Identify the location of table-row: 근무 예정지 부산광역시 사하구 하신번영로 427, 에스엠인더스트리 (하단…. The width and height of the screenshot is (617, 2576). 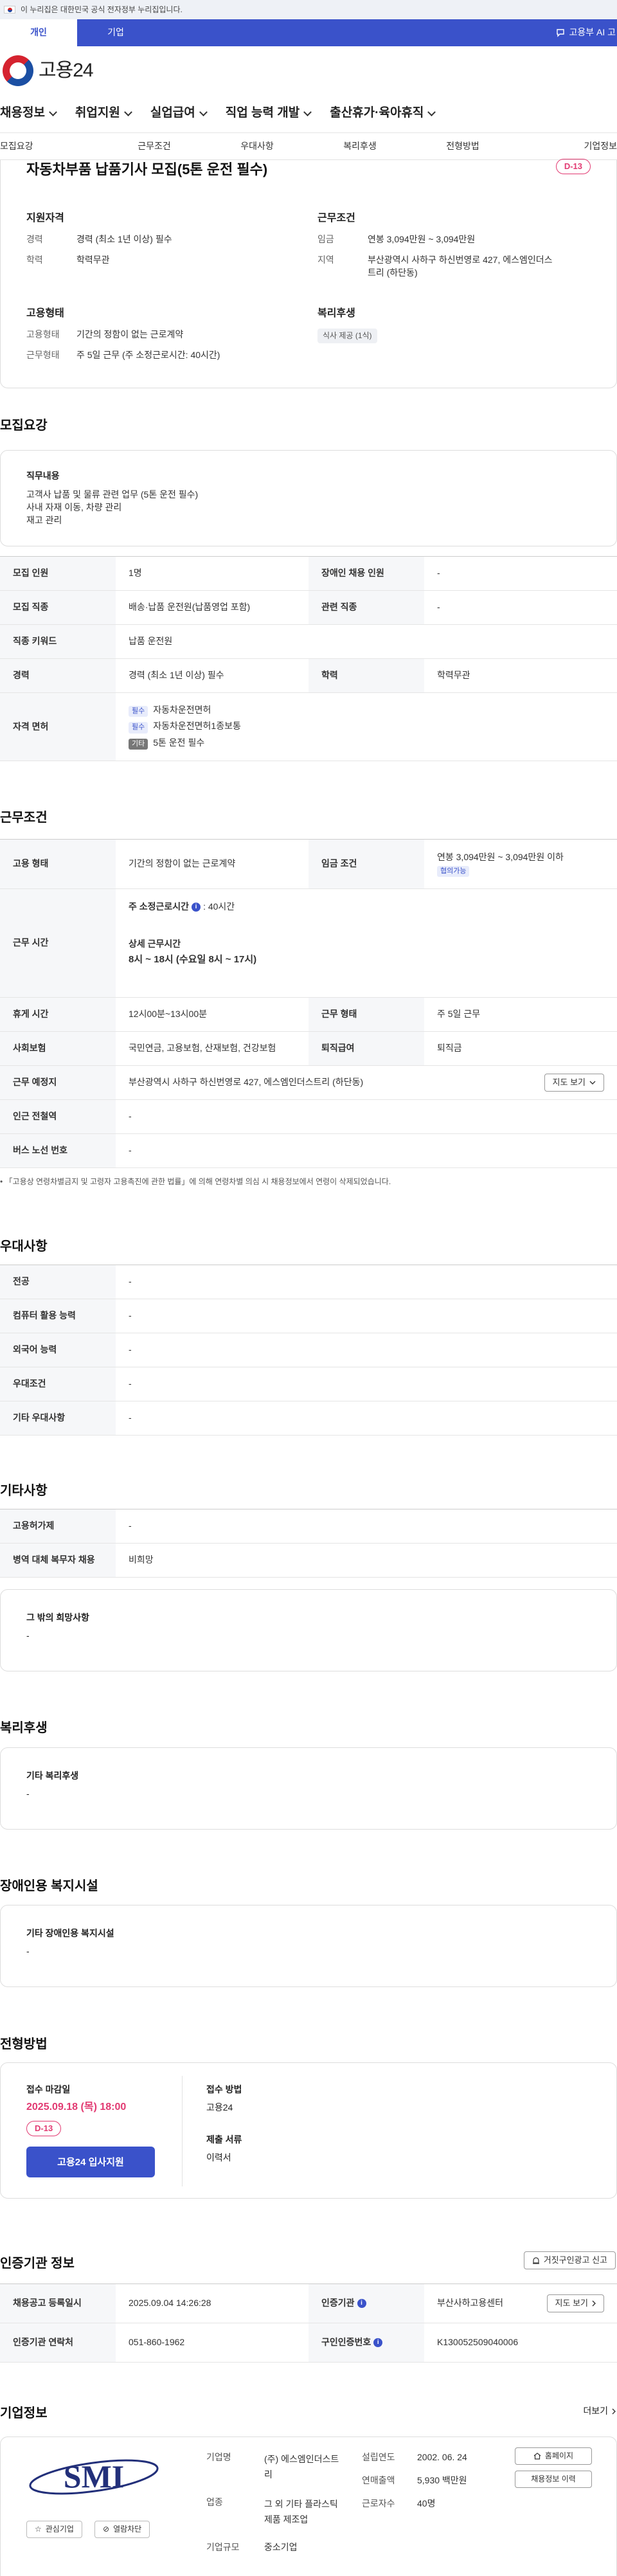
(308, 1083).